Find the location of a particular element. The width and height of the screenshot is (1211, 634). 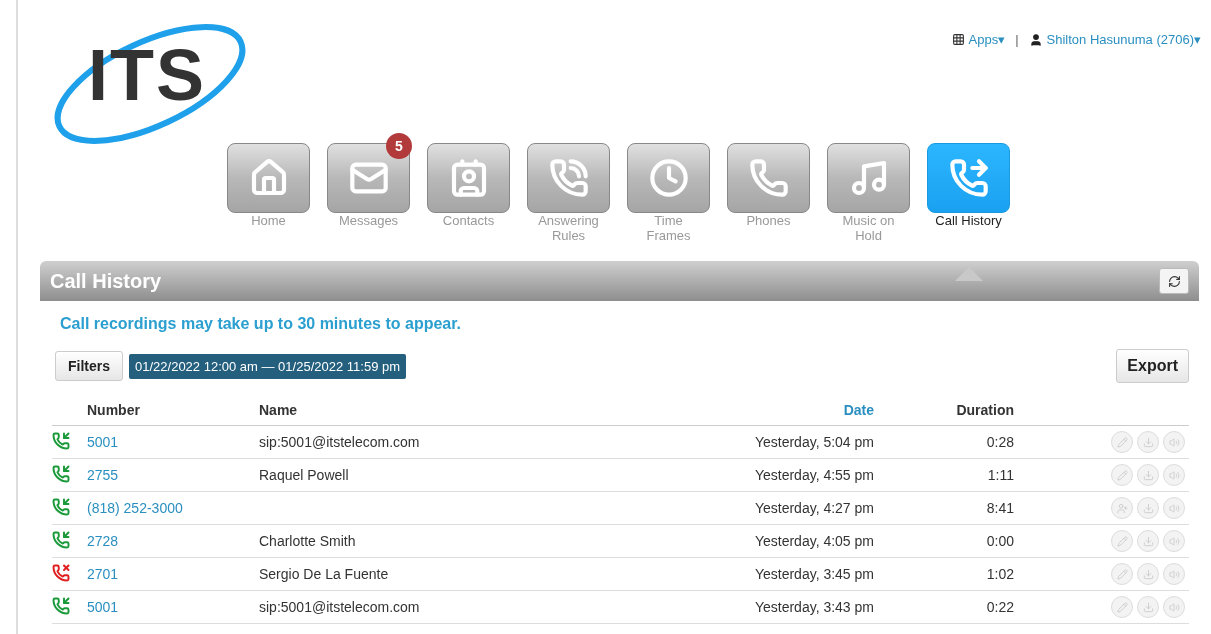

apps-menu: Apps▾ is located at coordinates (978, 39).